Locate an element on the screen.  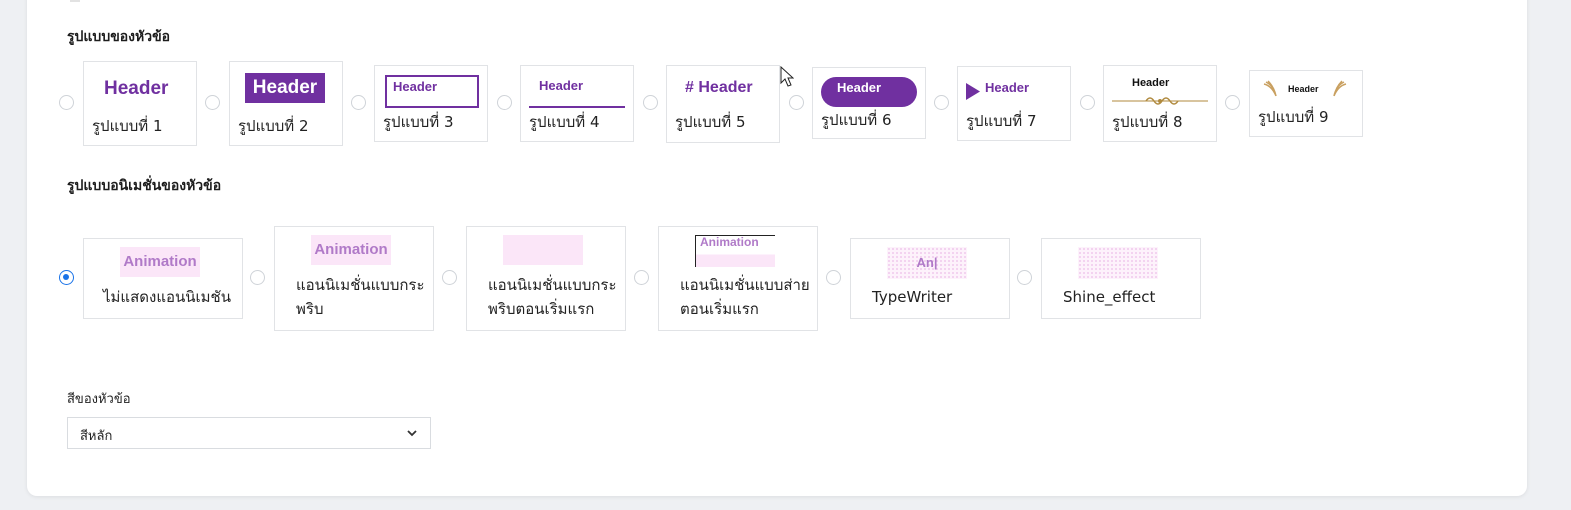
animation-label-5: TypeWriter is located at coordinates (912, 297).